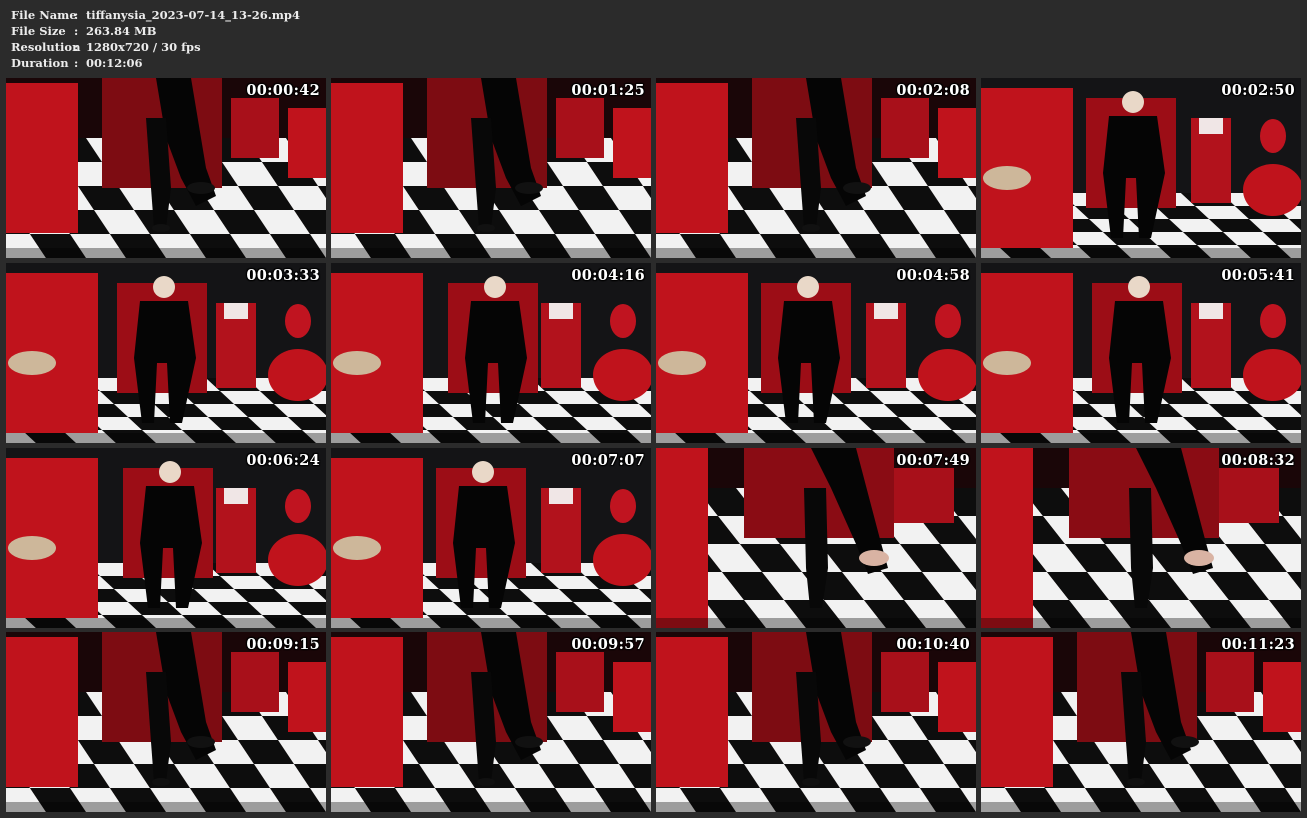  I want to click on video-thumbnail: 00:02:50, so click(1141, 168).